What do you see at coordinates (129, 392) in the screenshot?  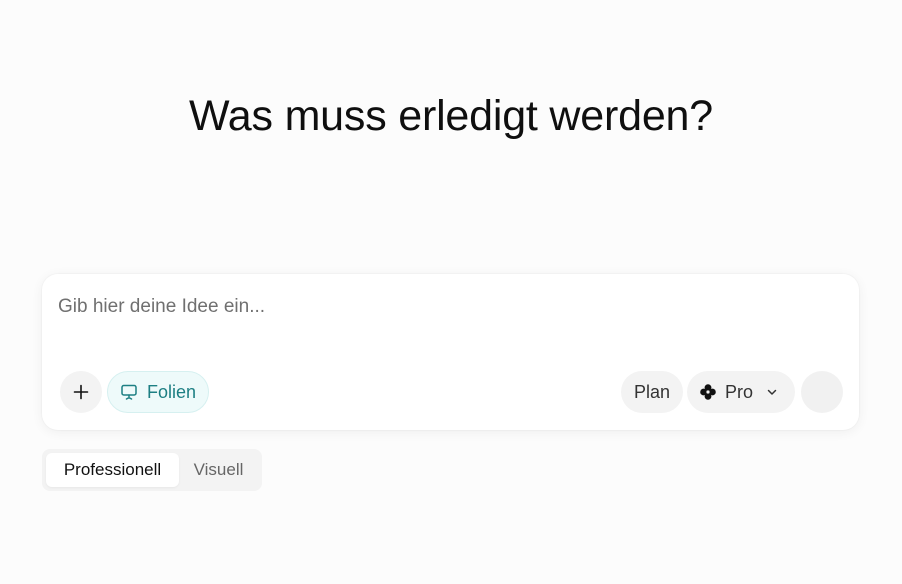 I see `presentation-icon` at bounding box center [129, 392].